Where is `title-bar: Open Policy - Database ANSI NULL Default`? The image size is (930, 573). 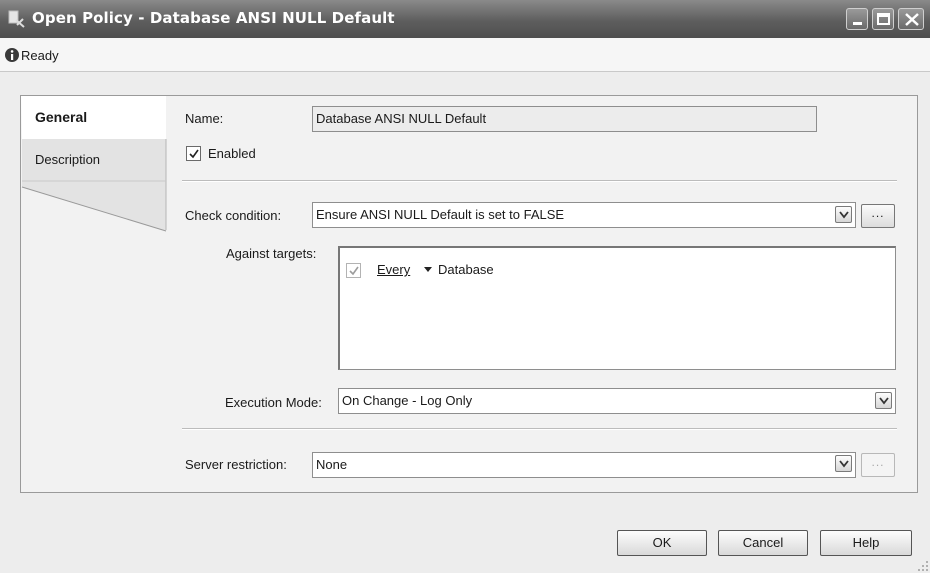 title-bar: Open Policy - Database ANSI NULL Default is located at coordinates (465, 19).